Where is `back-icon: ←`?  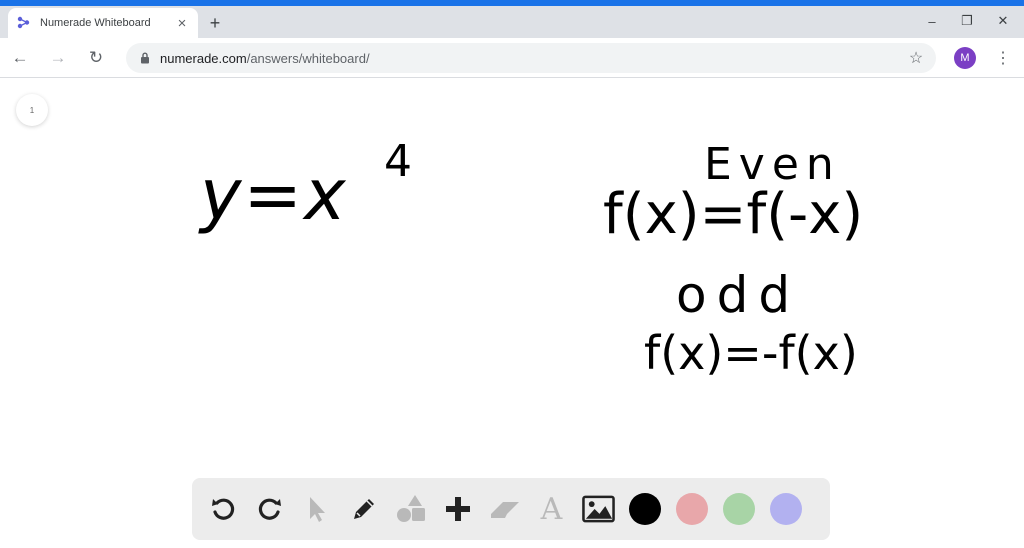 back-icon: ← is located at coordinates (20, 58).